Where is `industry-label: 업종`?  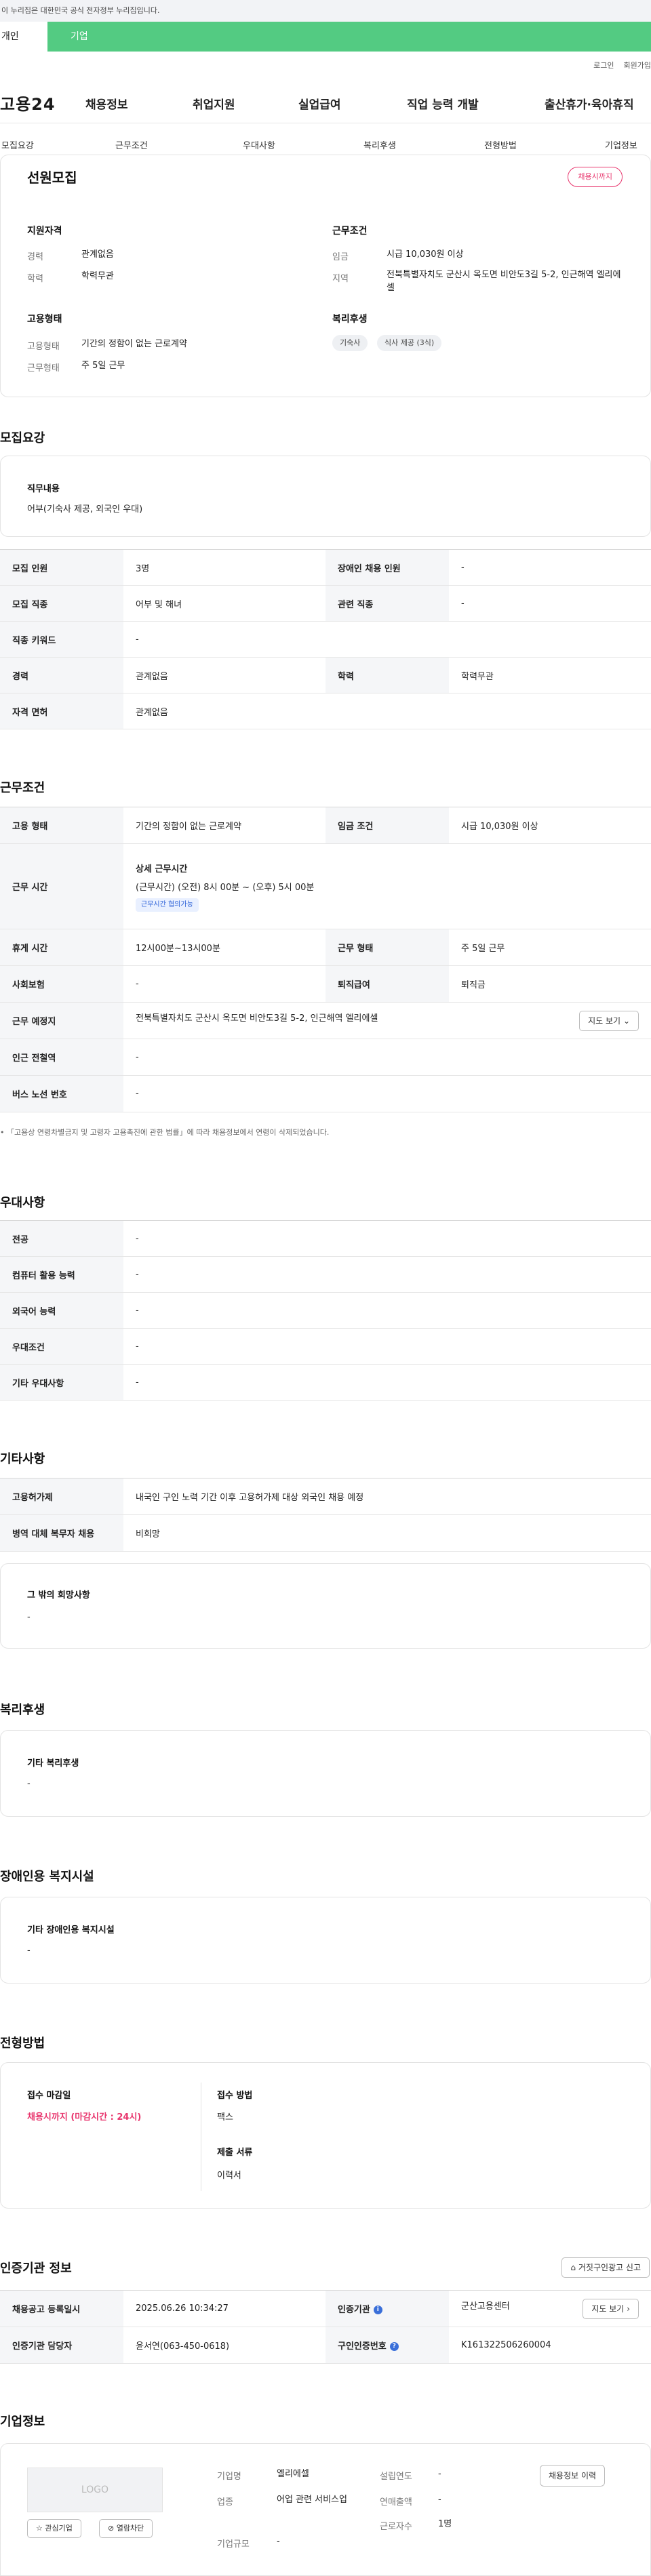 industry-label: 업종 is located at coordinates (225, 2502).